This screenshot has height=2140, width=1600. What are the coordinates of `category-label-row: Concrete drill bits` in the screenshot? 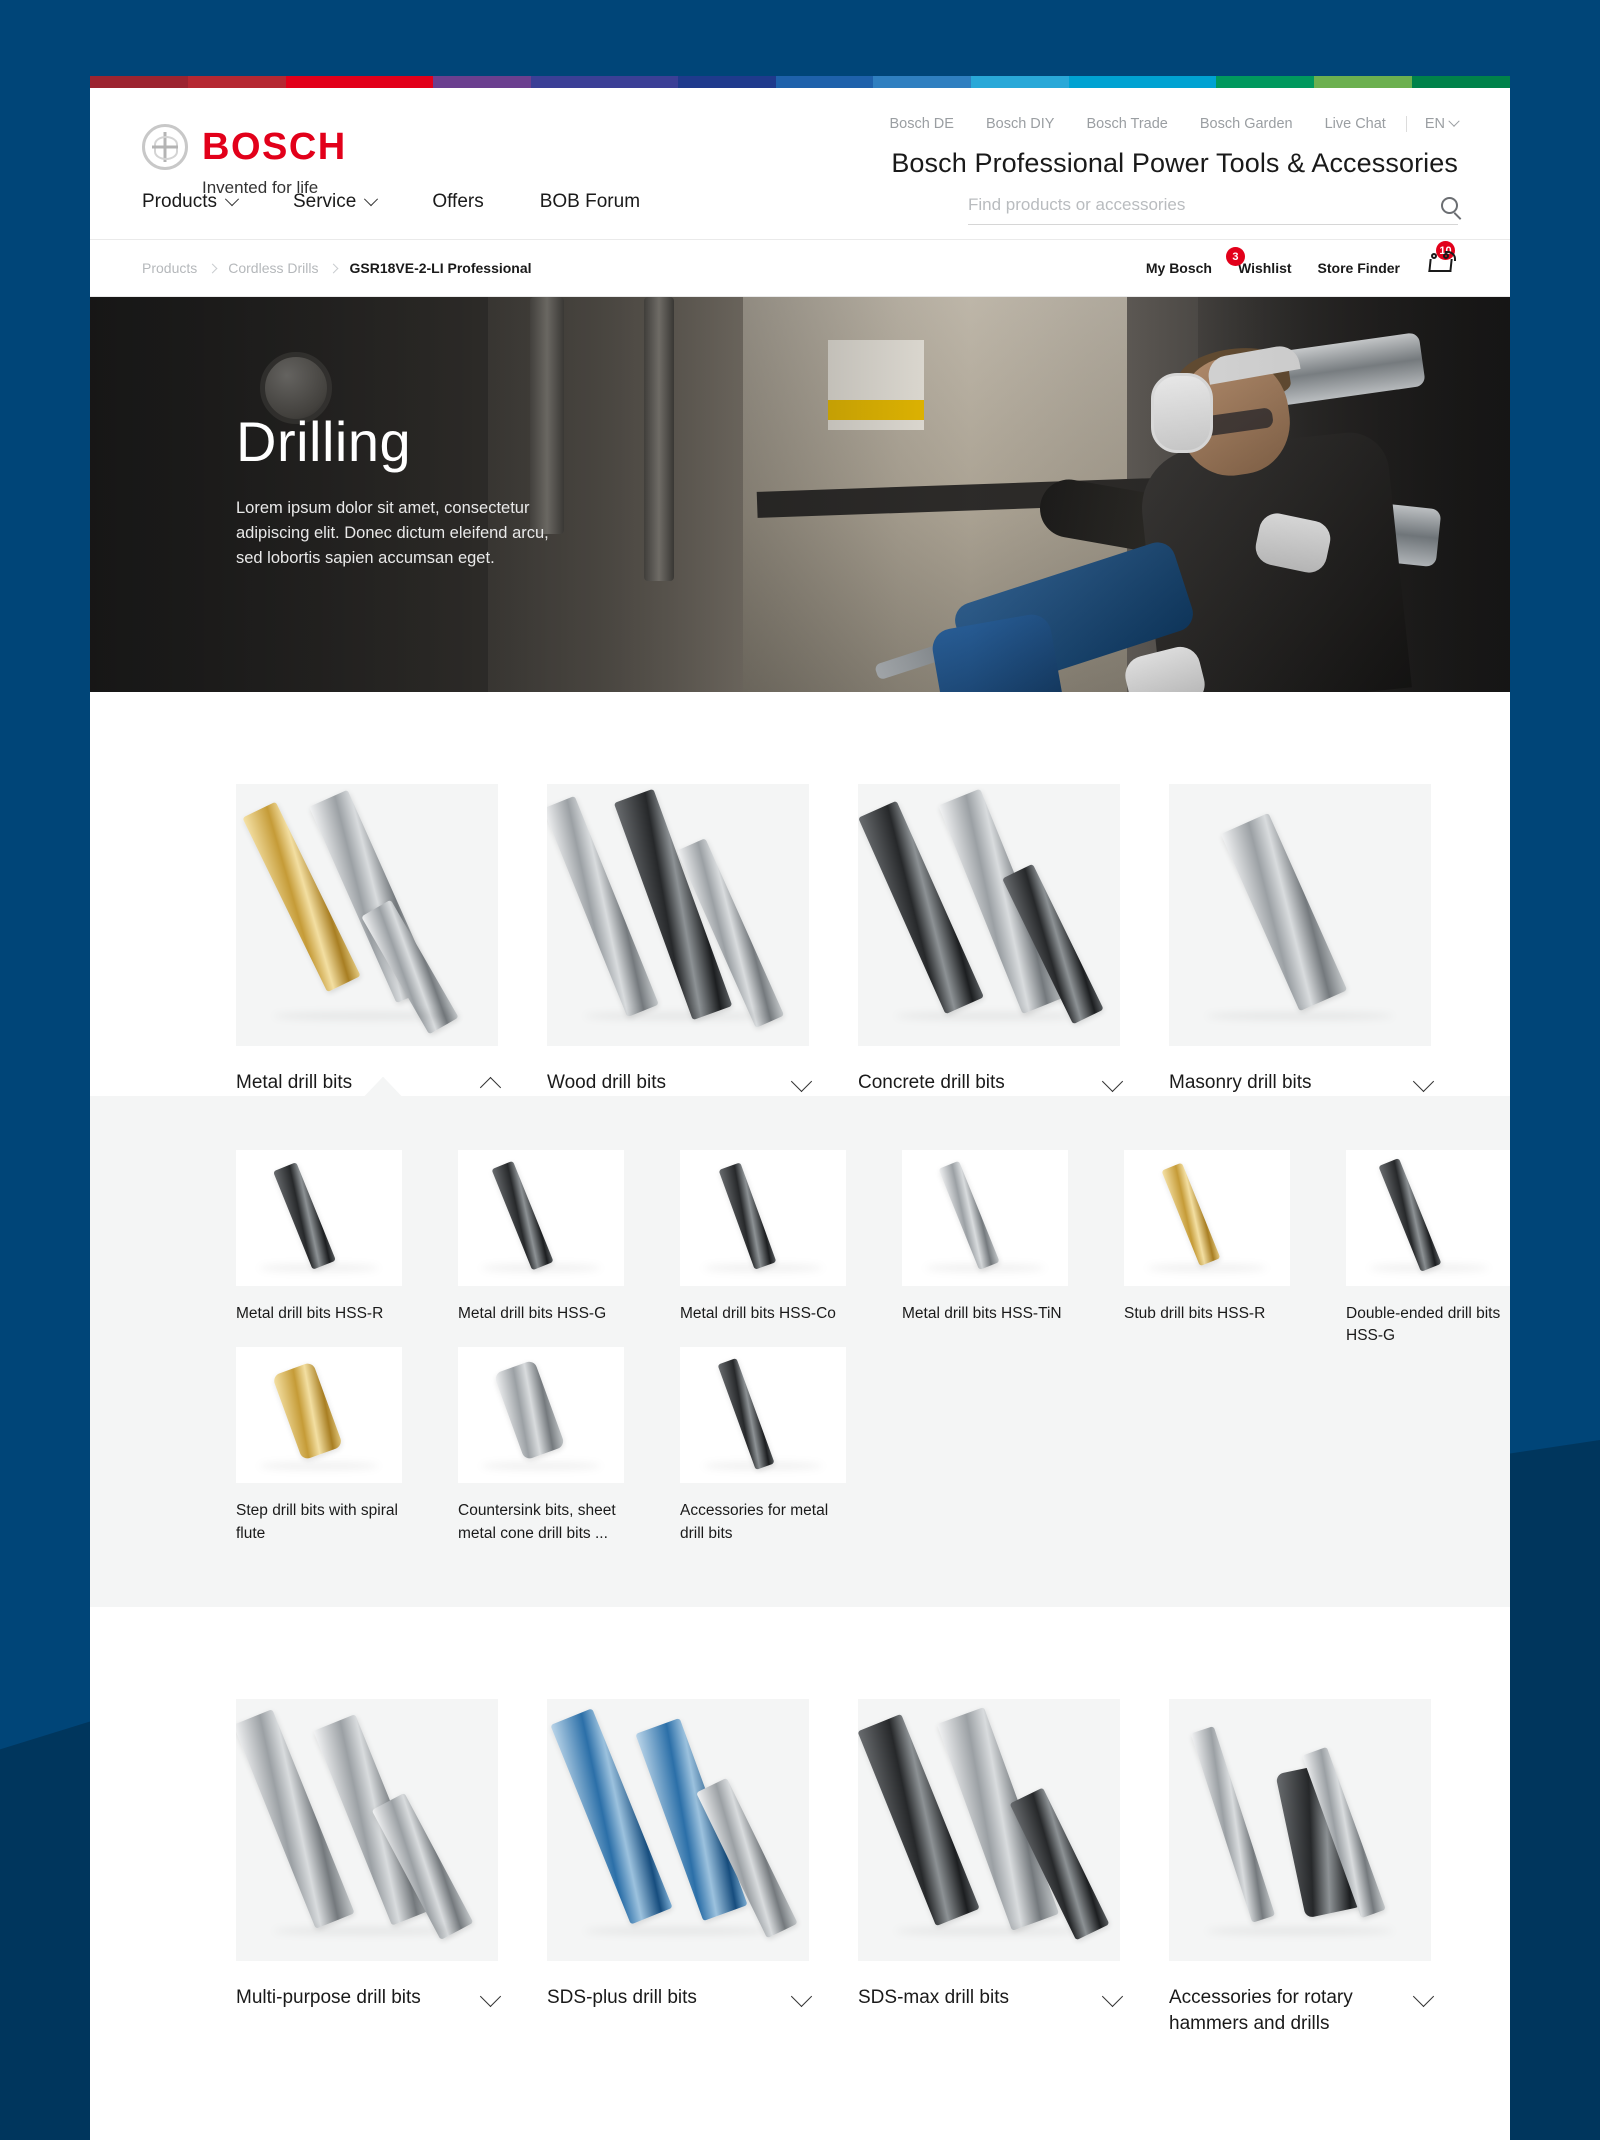 It's located at (991, 1083).